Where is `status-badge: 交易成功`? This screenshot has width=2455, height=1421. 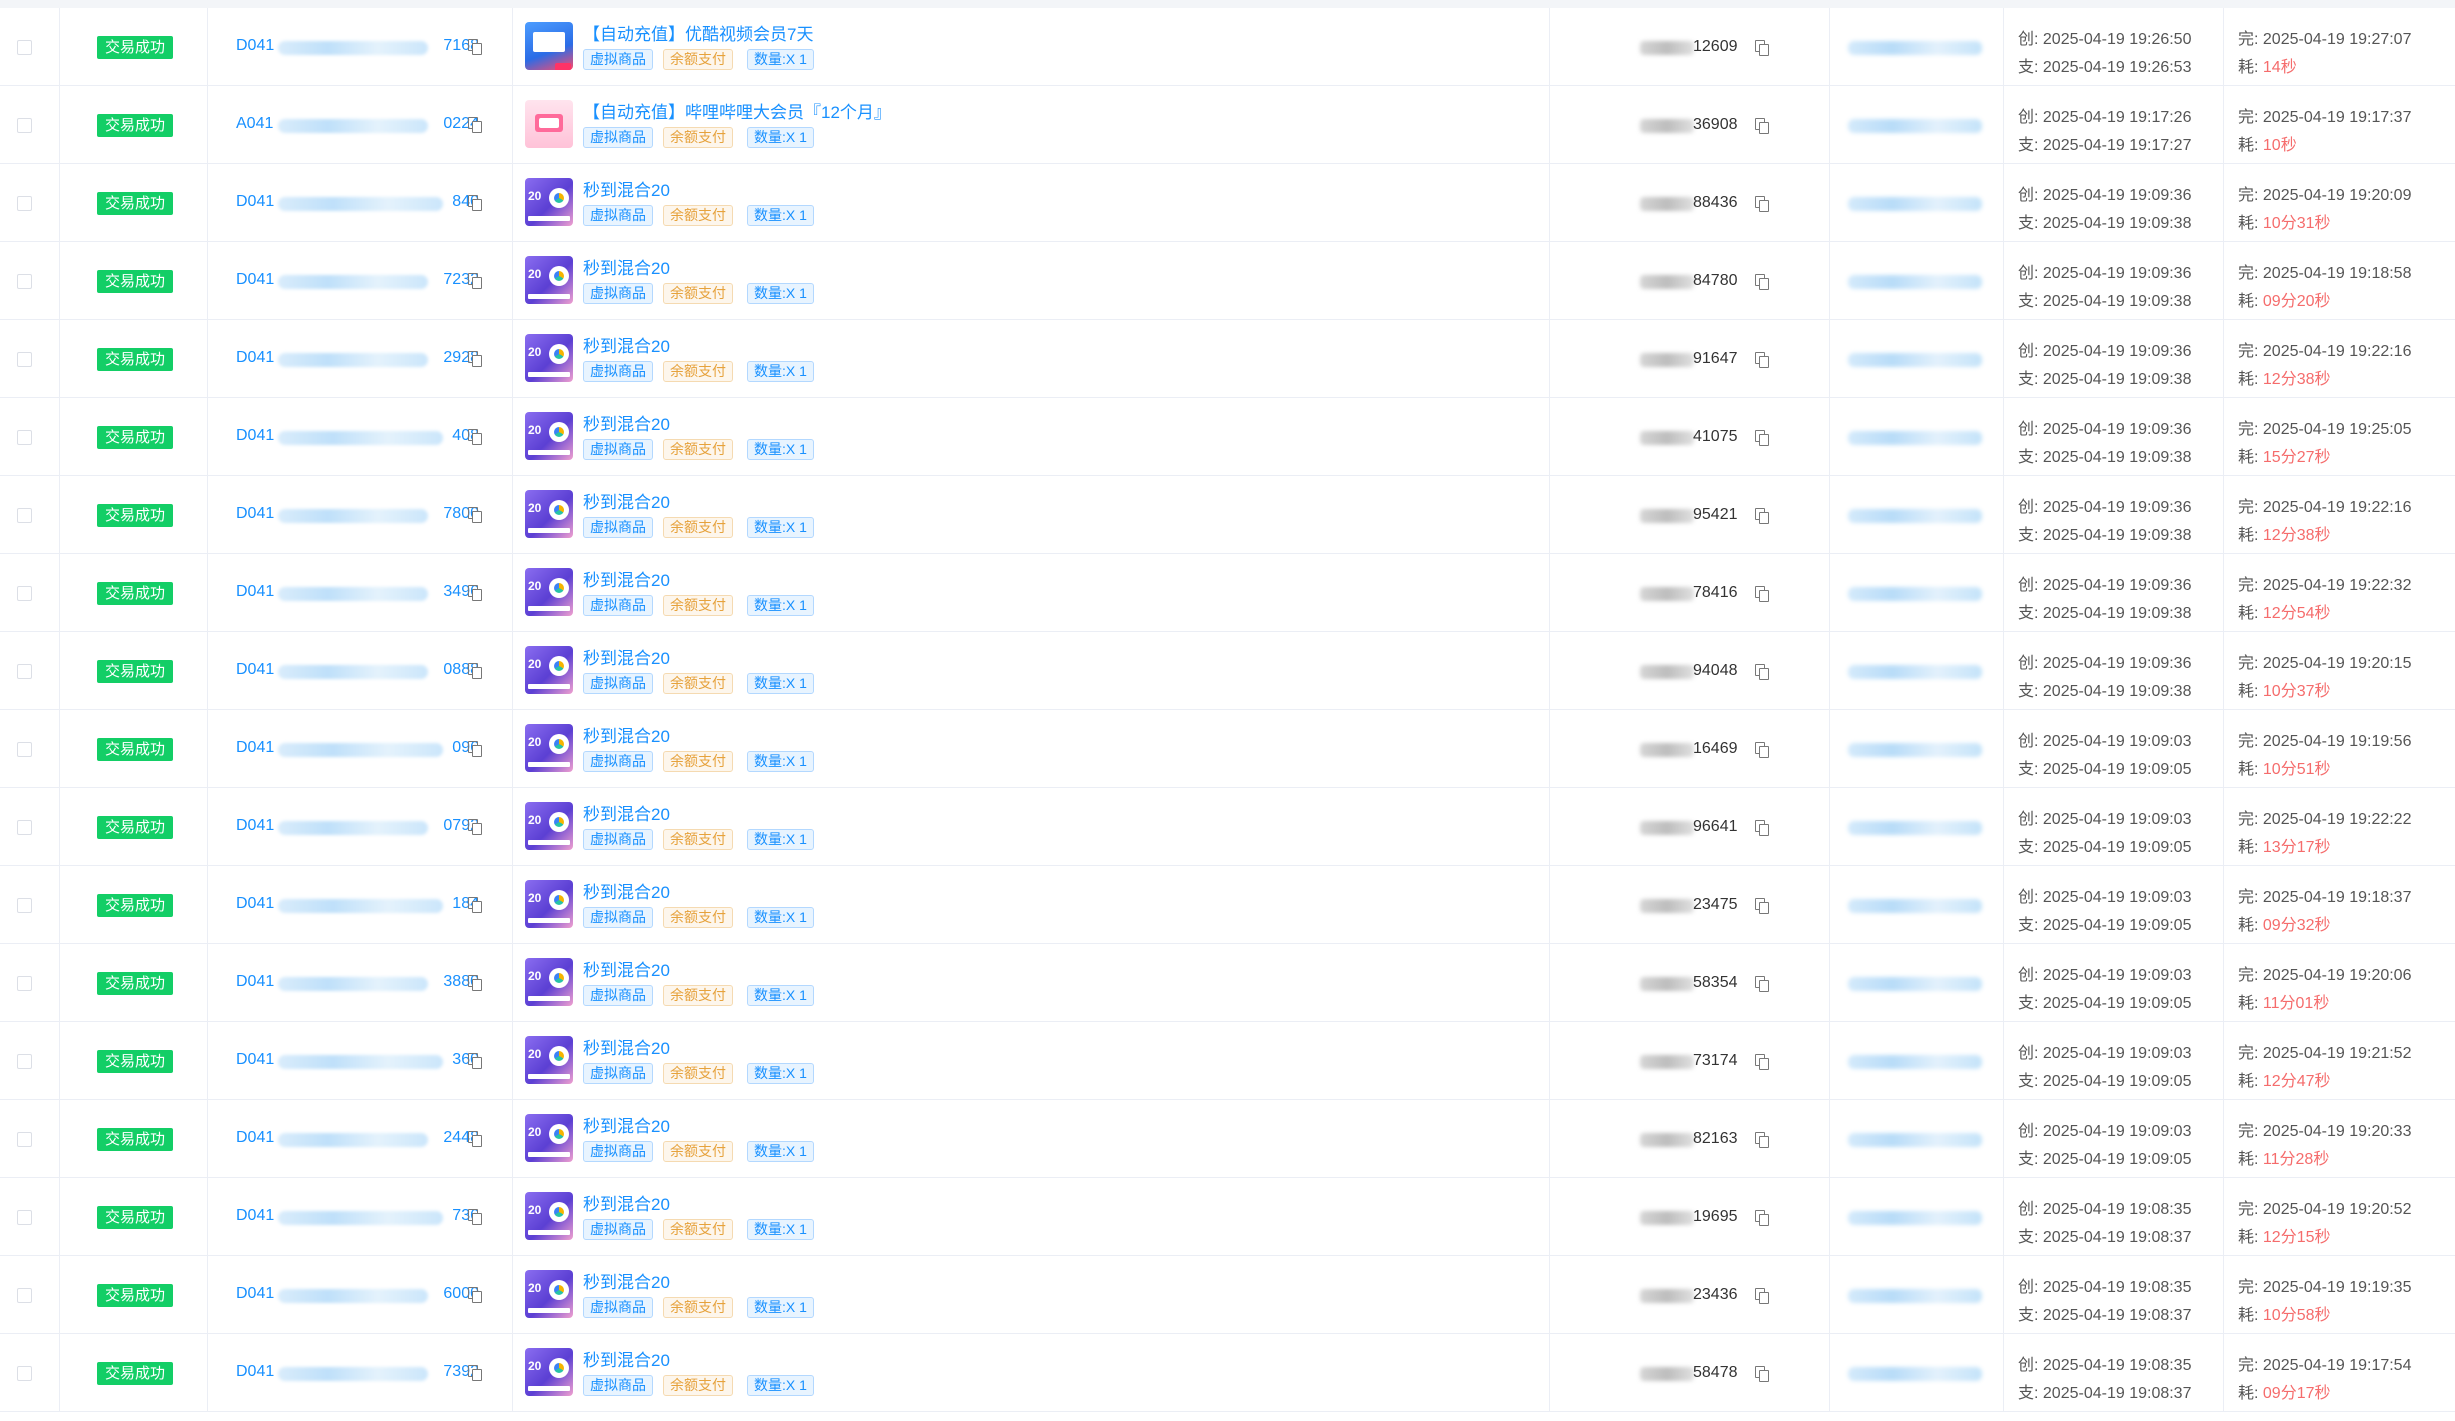
status-badge: 交易成功 is located at coordinates (135, 359).